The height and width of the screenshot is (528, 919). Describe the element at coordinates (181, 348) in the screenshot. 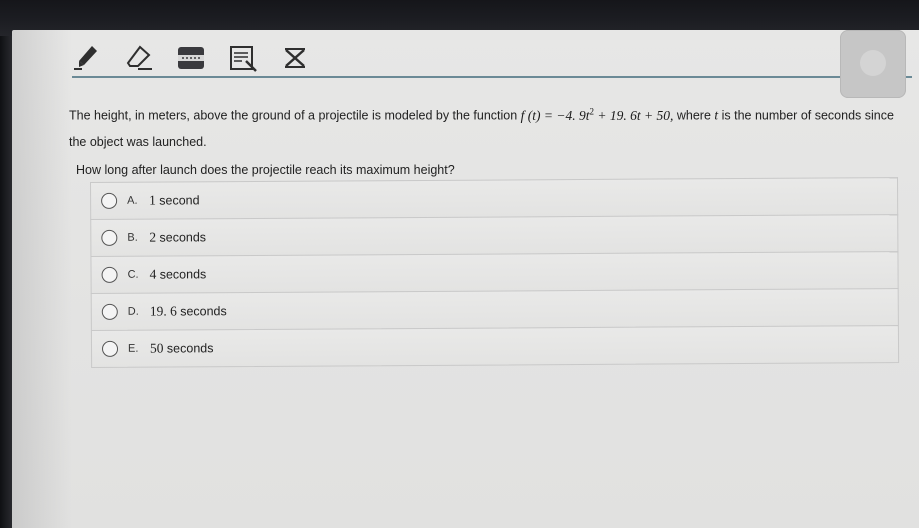

I see `option-value: 50 seconds` at that location.